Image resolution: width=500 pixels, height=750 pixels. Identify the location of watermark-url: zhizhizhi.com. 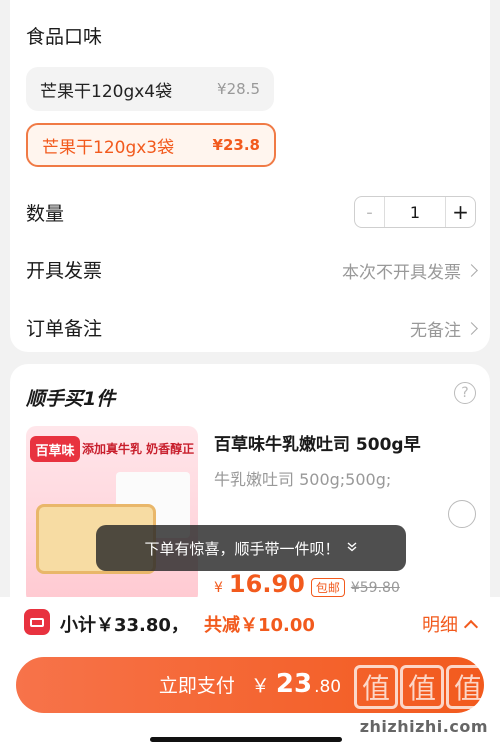
(423, 726).